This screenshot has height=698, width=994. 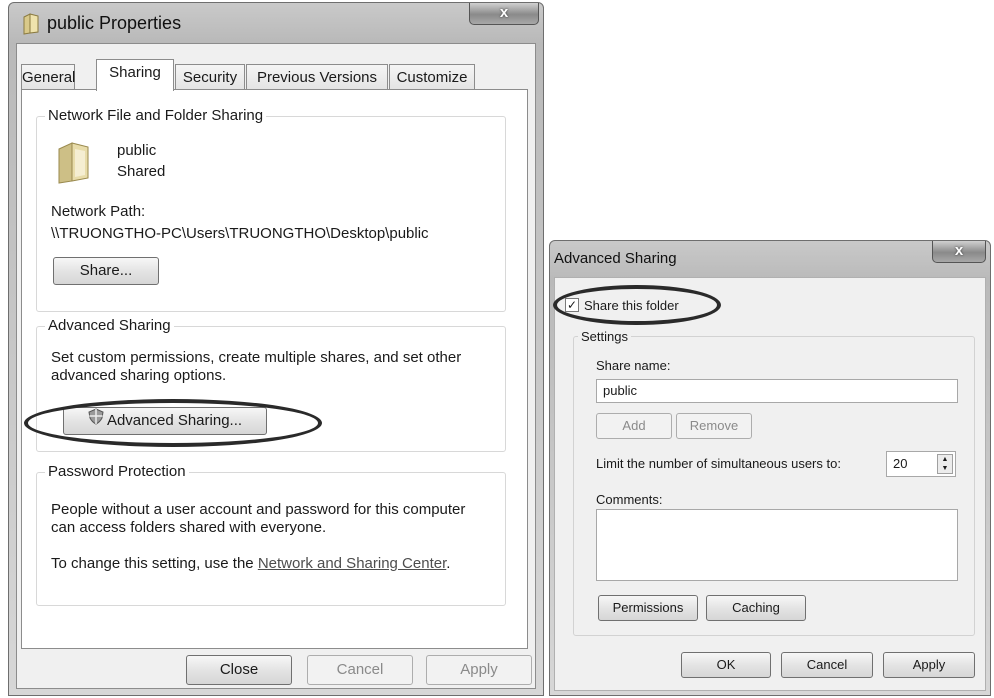 I want to click on window-title: Advanced Sharing, so click(x=615, y=258).